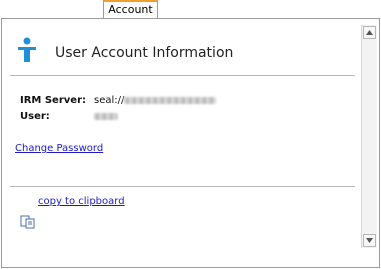  Describe the element at coordinates (28, 223) in the screenshot. I see `copy-icon` at that location.